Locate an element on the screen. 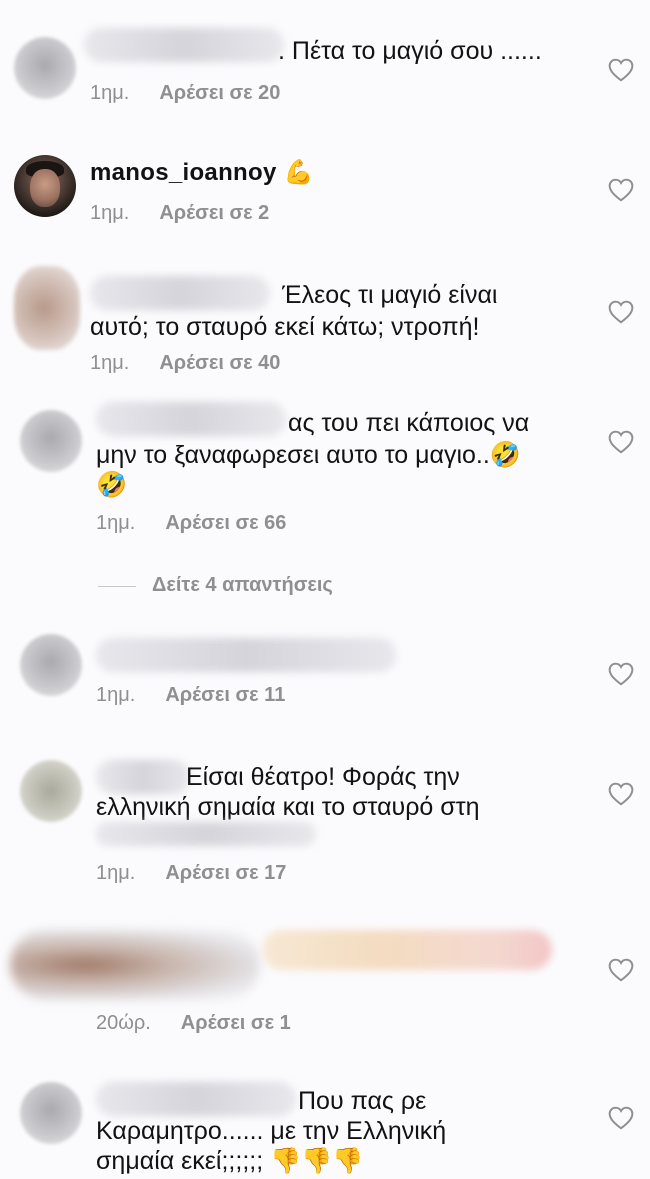 This screenshot has height=1179, width=650. likes-count: Αρέσει σε 66 is located at coordinates (225, 523).